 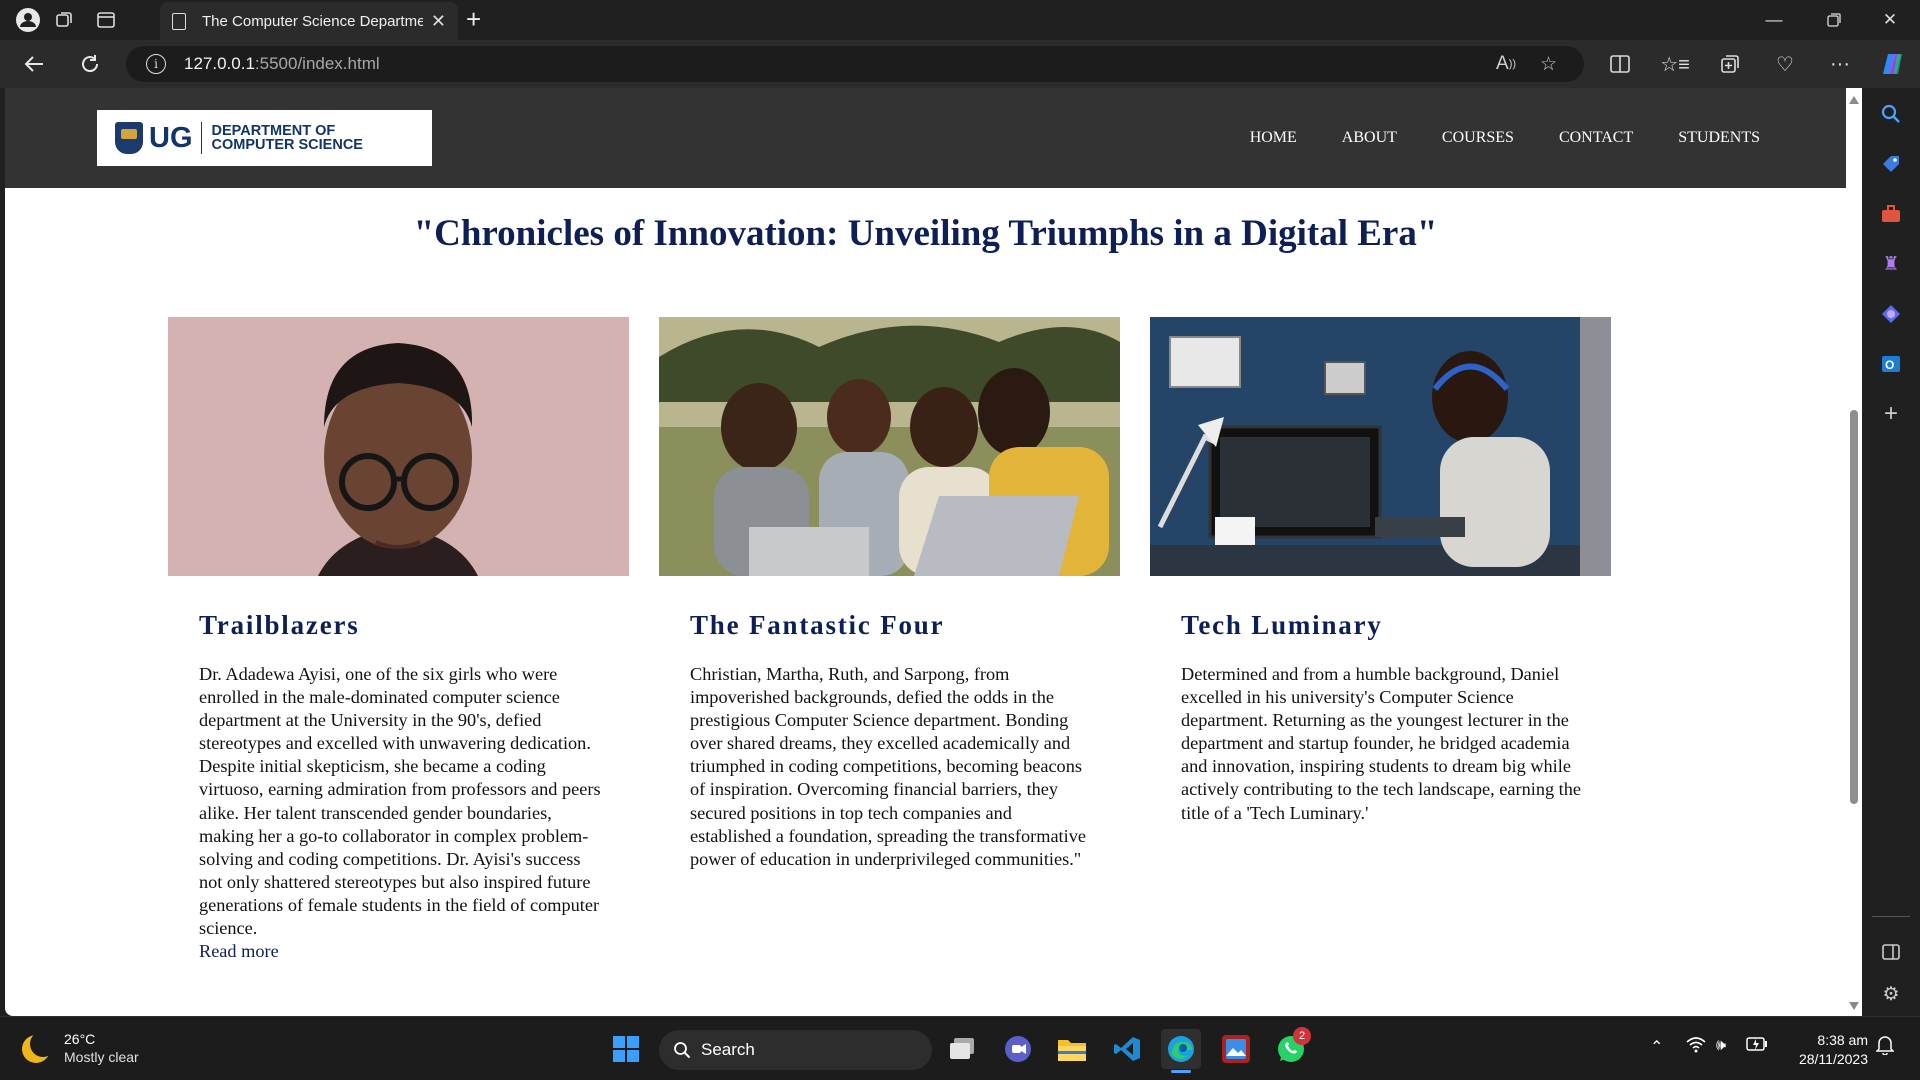 I want to click on tab-title: The Computer Science Department, so click(x=312, y=21).